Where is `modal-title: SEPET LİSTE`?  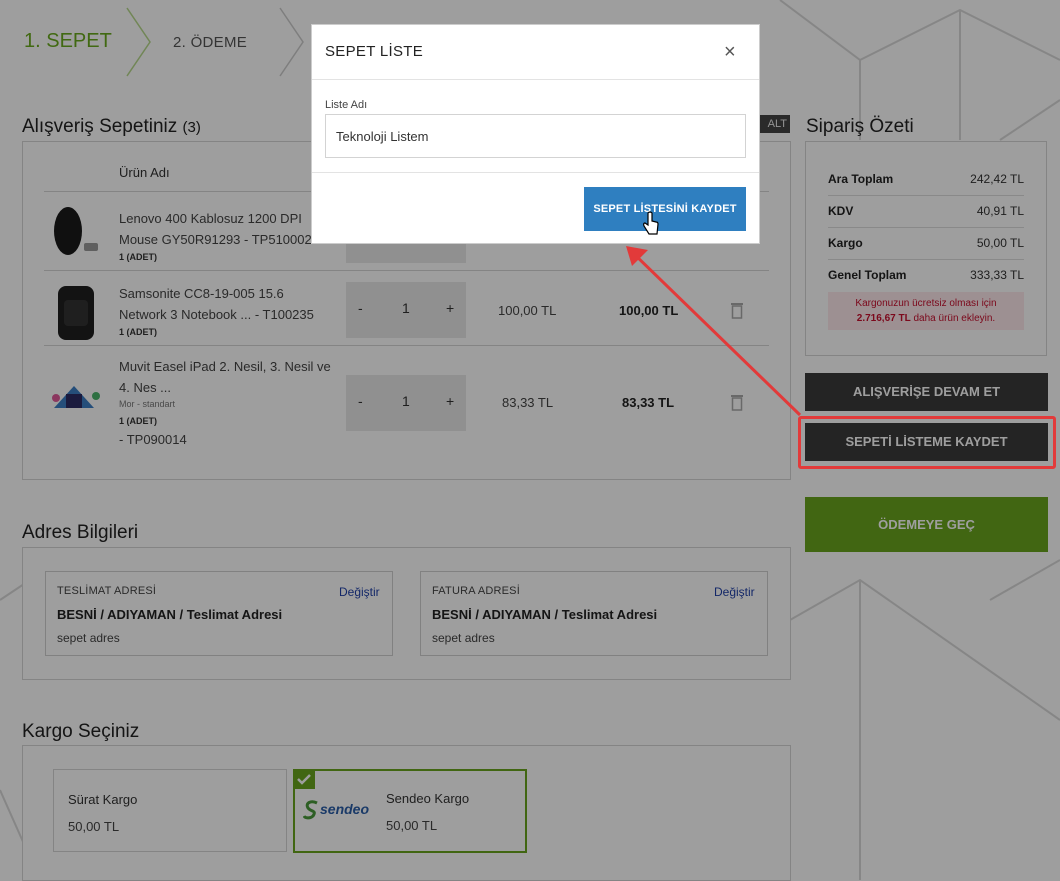
modal-title: SEPET LİSTE is located at coordinates (374, 51).